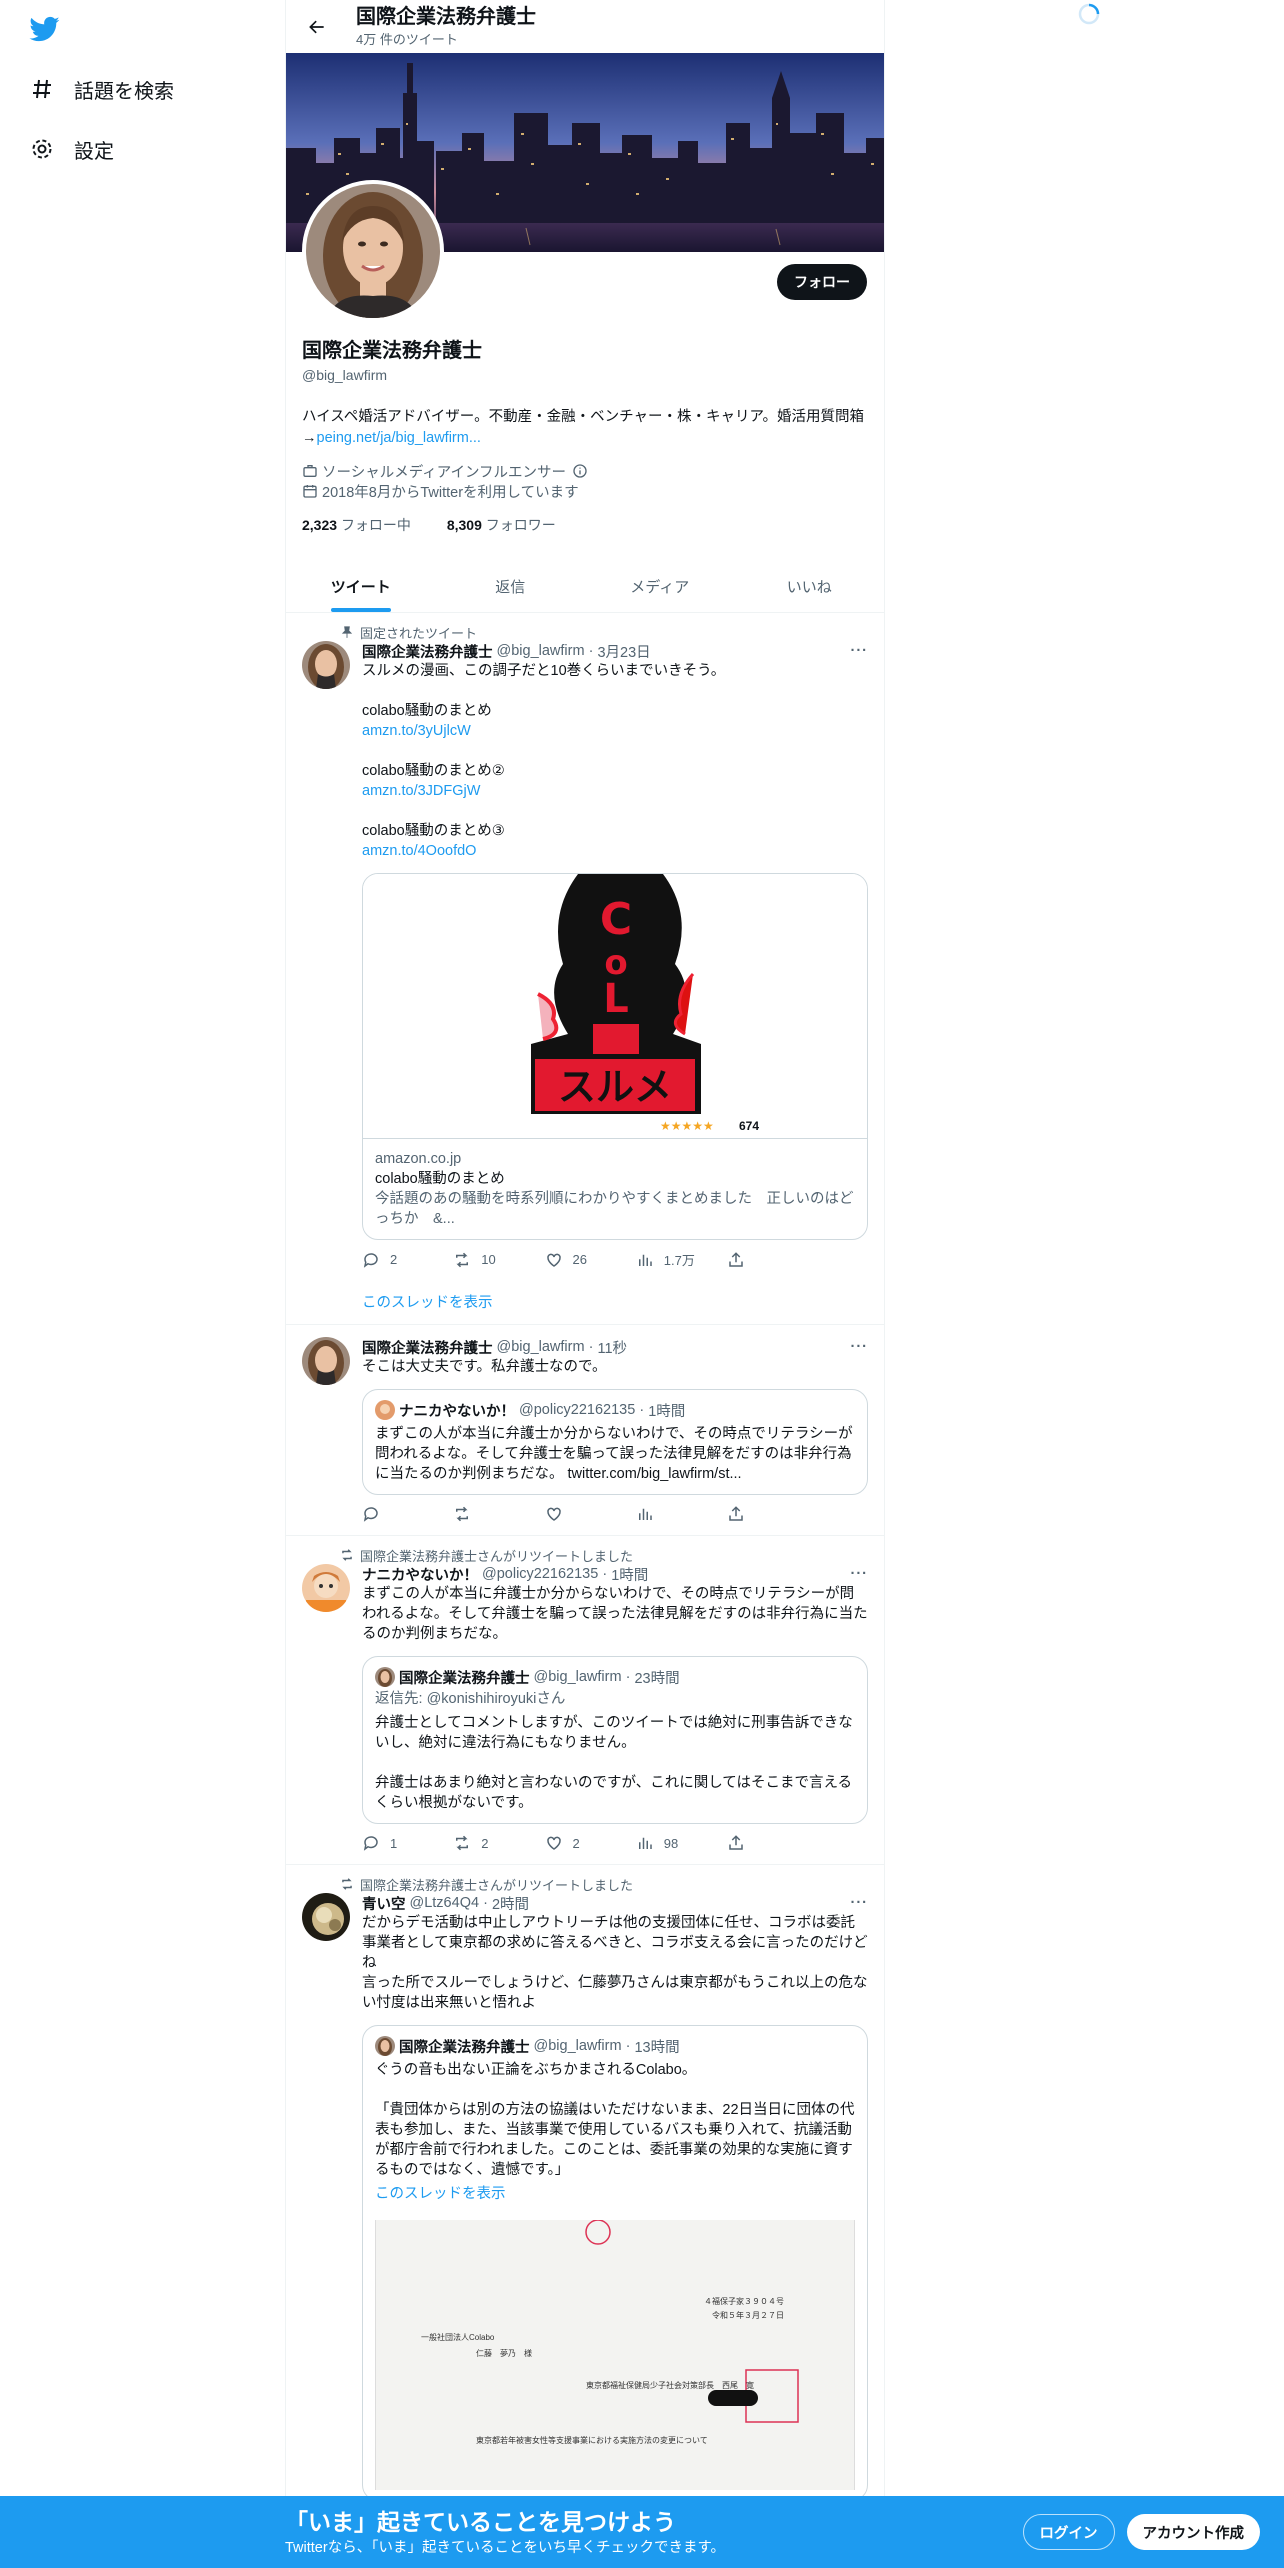  What do you see at coordinates (320, 525) in the screenshot?
I see `following-count: 2,323` at bounding box center [320, 525].